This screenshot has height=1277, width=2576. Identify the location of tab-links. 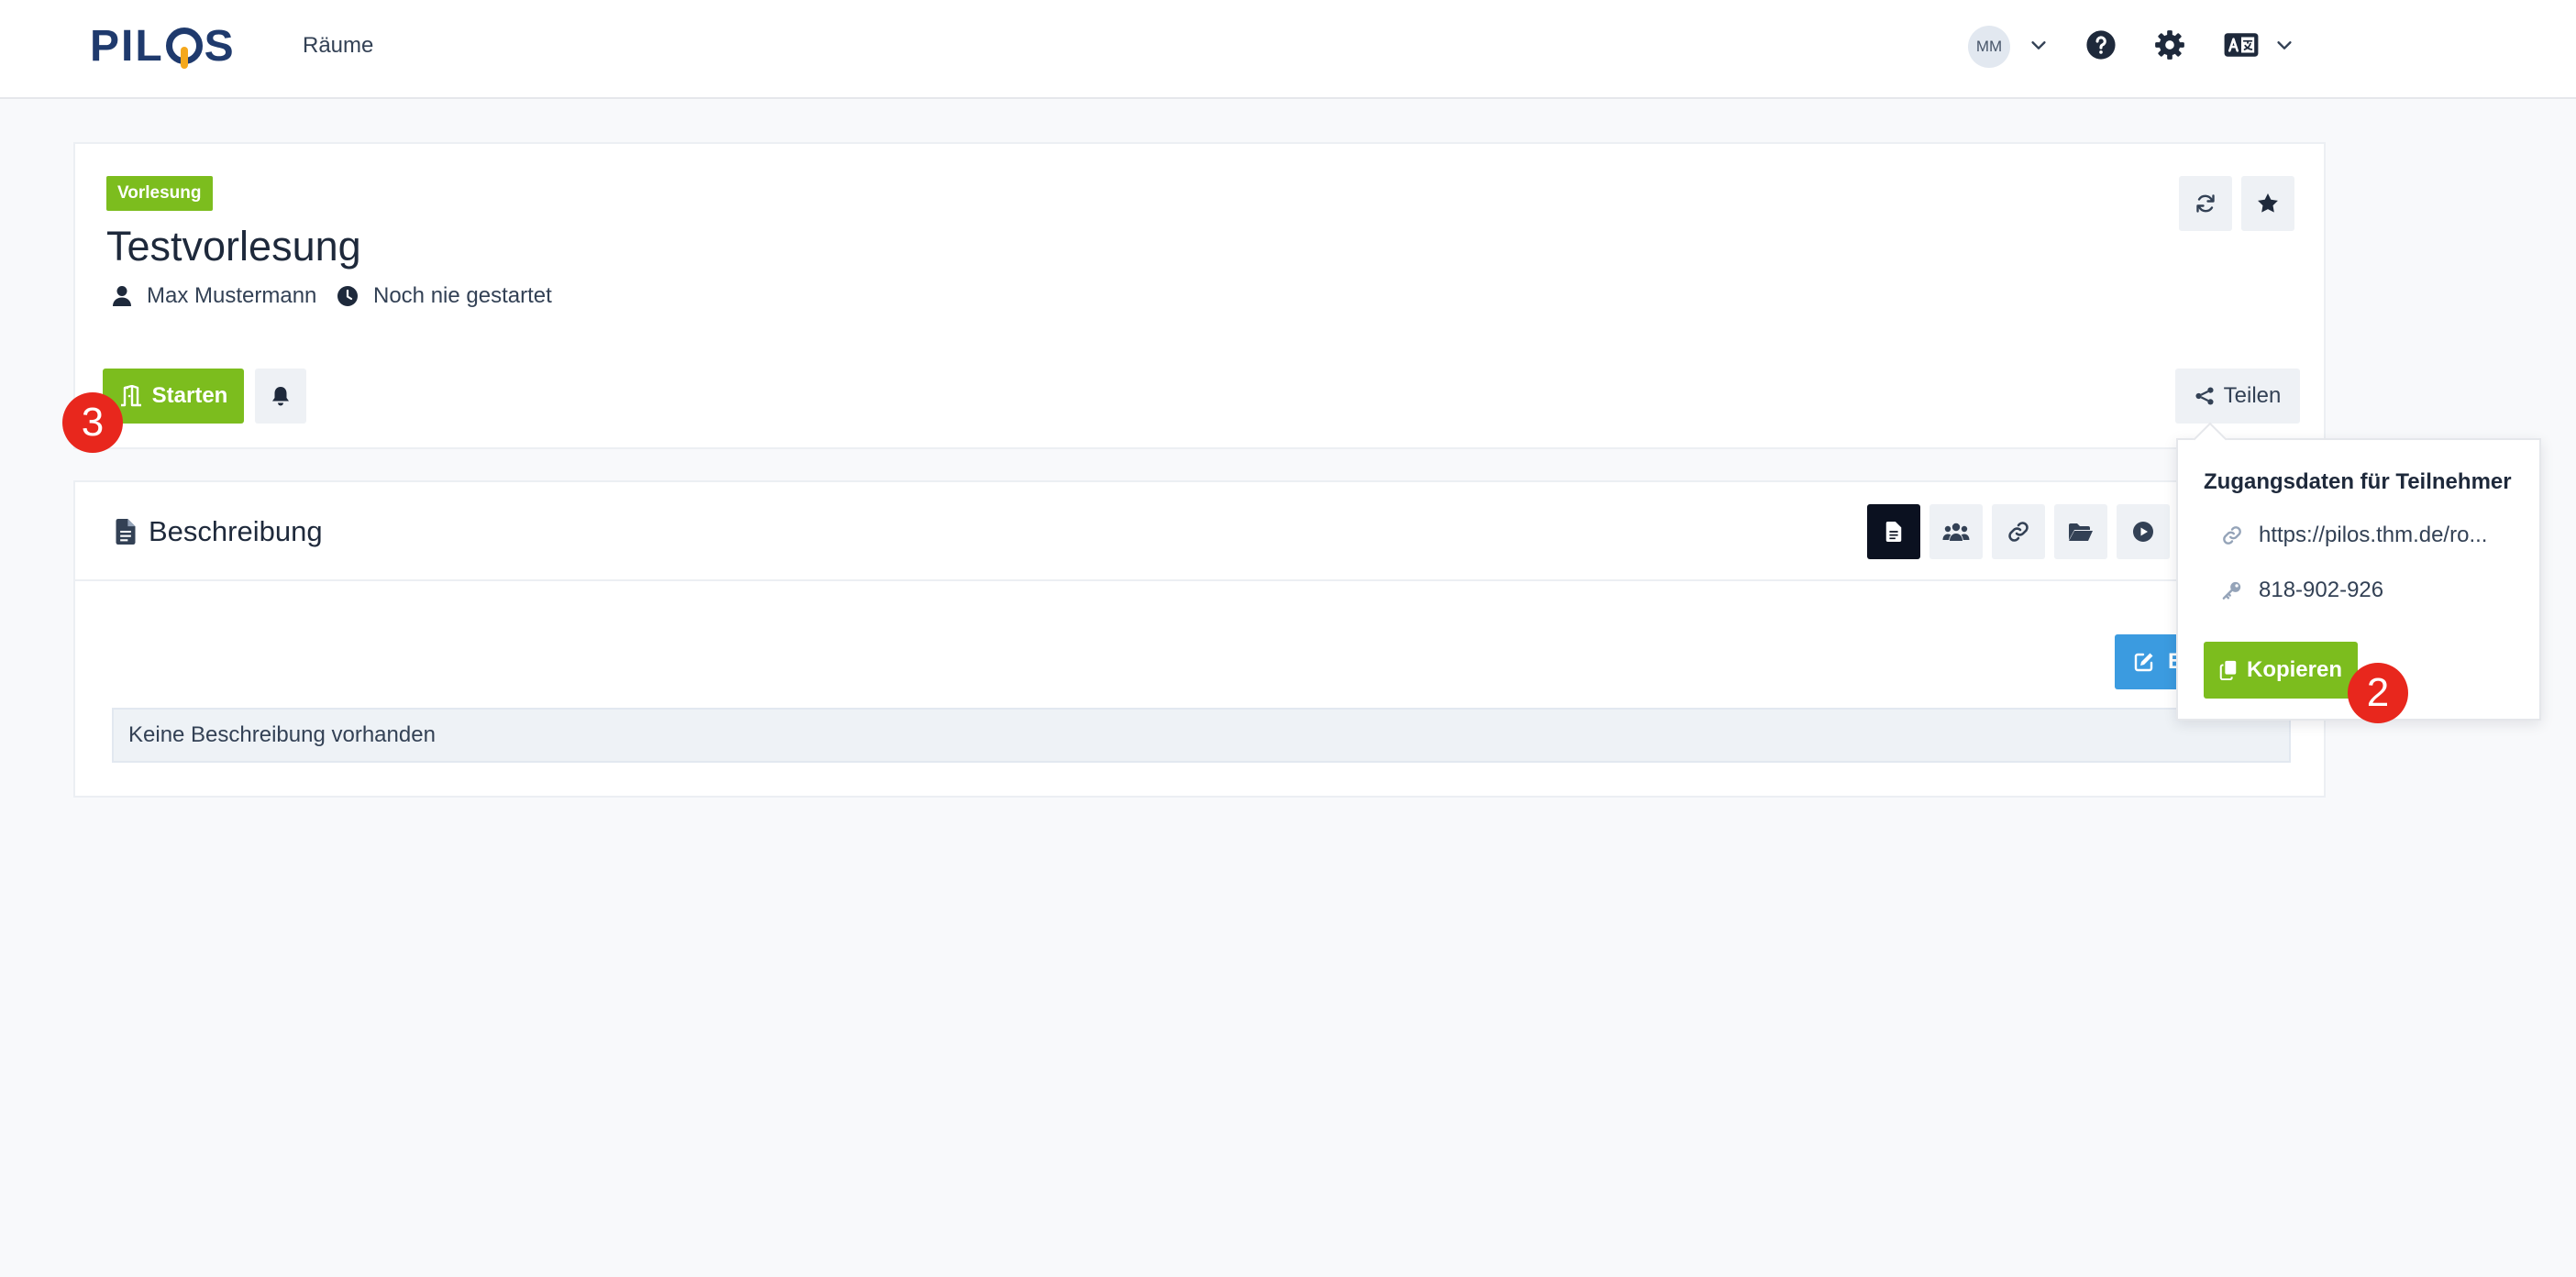
(2018, 531).